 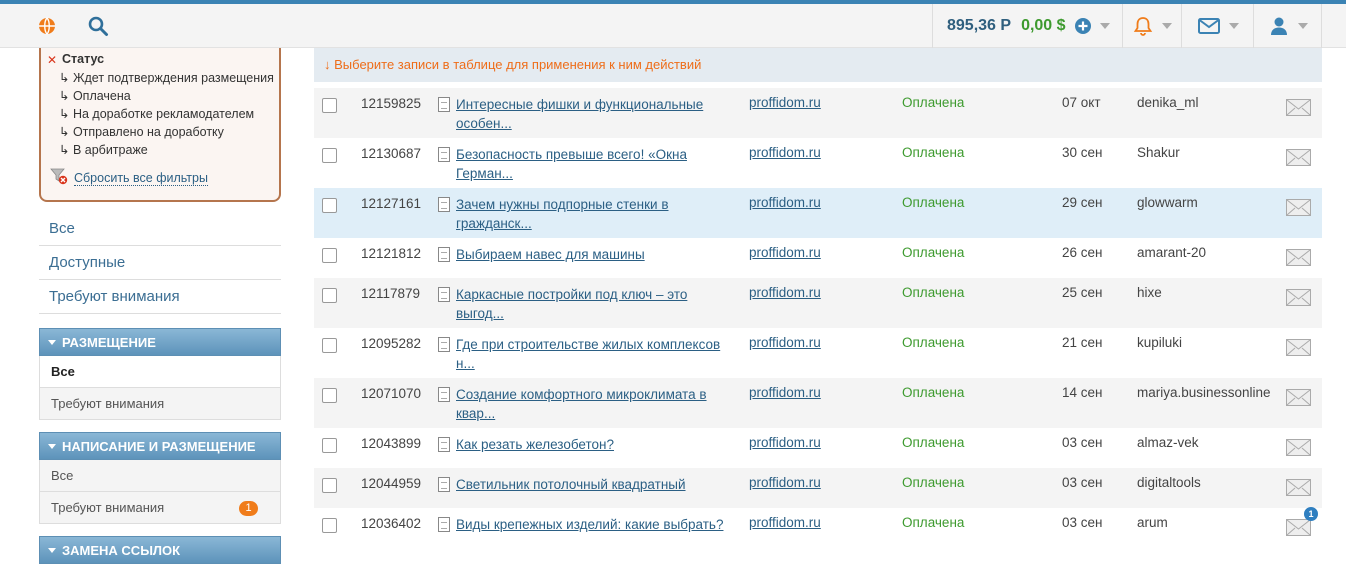 What do you see at coordinates (1160, 342) in the screenshot?
I see `username: kupiluki` at bounding box center [1160, 342].